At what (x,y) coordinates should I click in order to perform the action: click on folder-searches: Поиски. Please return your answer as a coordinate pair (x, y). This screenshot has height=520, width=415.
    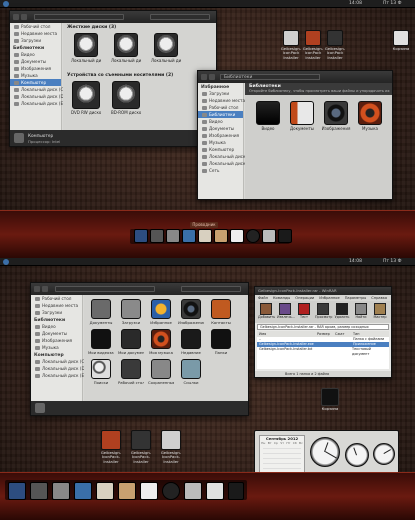
    Looking at the image, I should click on (101, 372).